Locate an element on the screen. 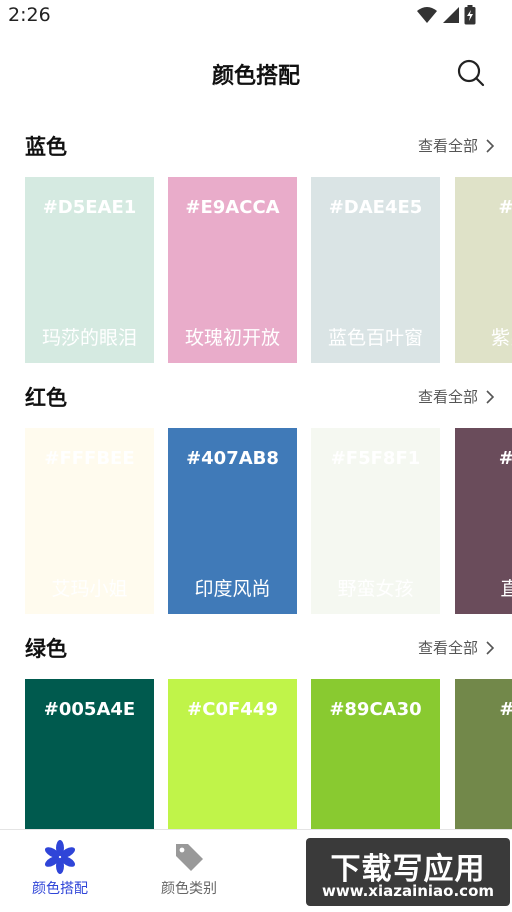  app-header: 颜色搭配 is located at coordinates (256, 73).